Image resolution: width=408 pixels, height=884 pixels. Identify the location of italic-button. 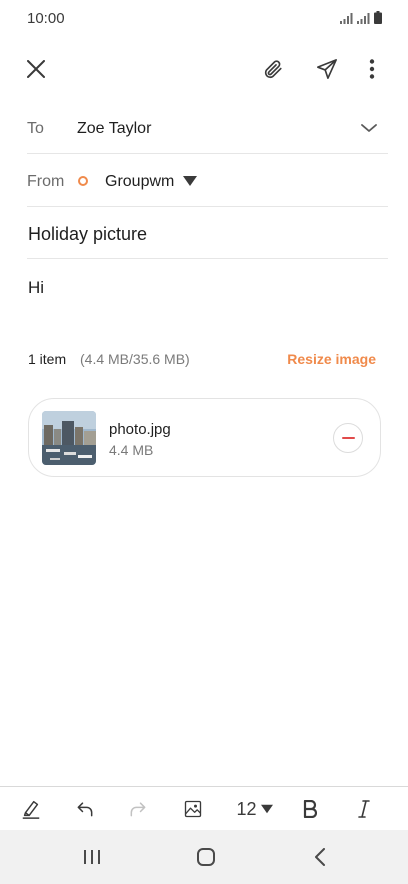
(364, 809).